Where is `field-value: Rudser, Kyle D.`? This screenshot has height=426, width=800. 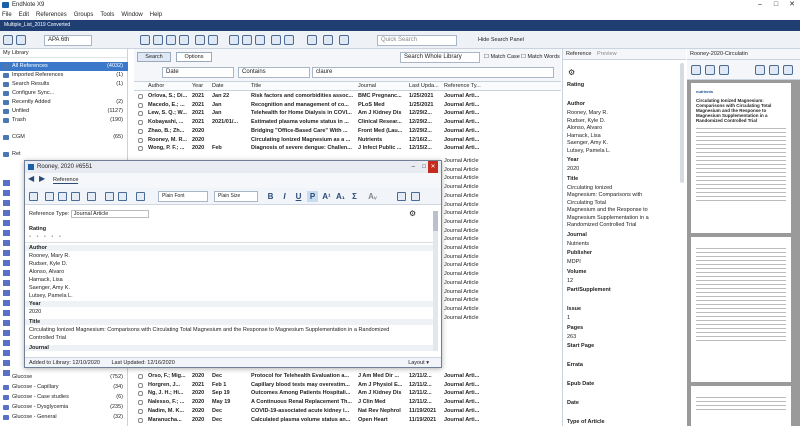 field-value: Rudser, Kyle D. is located at coordinates (586, 121).